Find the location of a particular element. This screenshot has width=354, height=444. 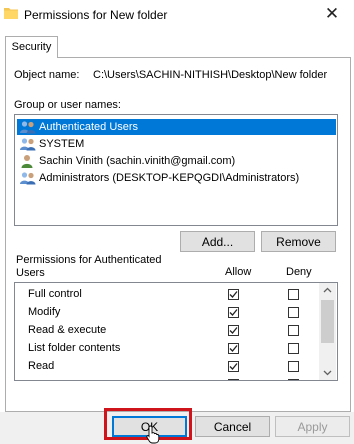

user-icon is located at coordinates (27, 161).